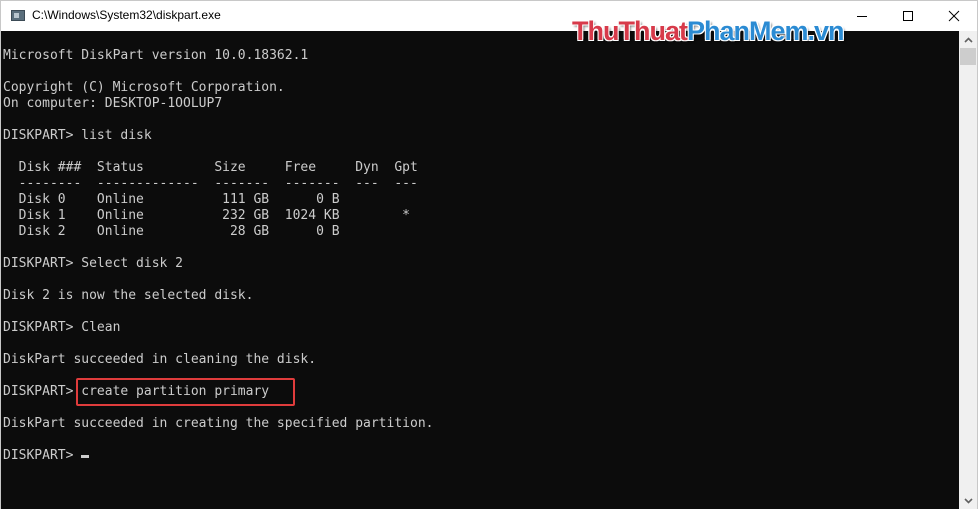 The image size is (978, 509). I want to click on console-line-text: DISKPART> Select disk 2, so click(93, 263).